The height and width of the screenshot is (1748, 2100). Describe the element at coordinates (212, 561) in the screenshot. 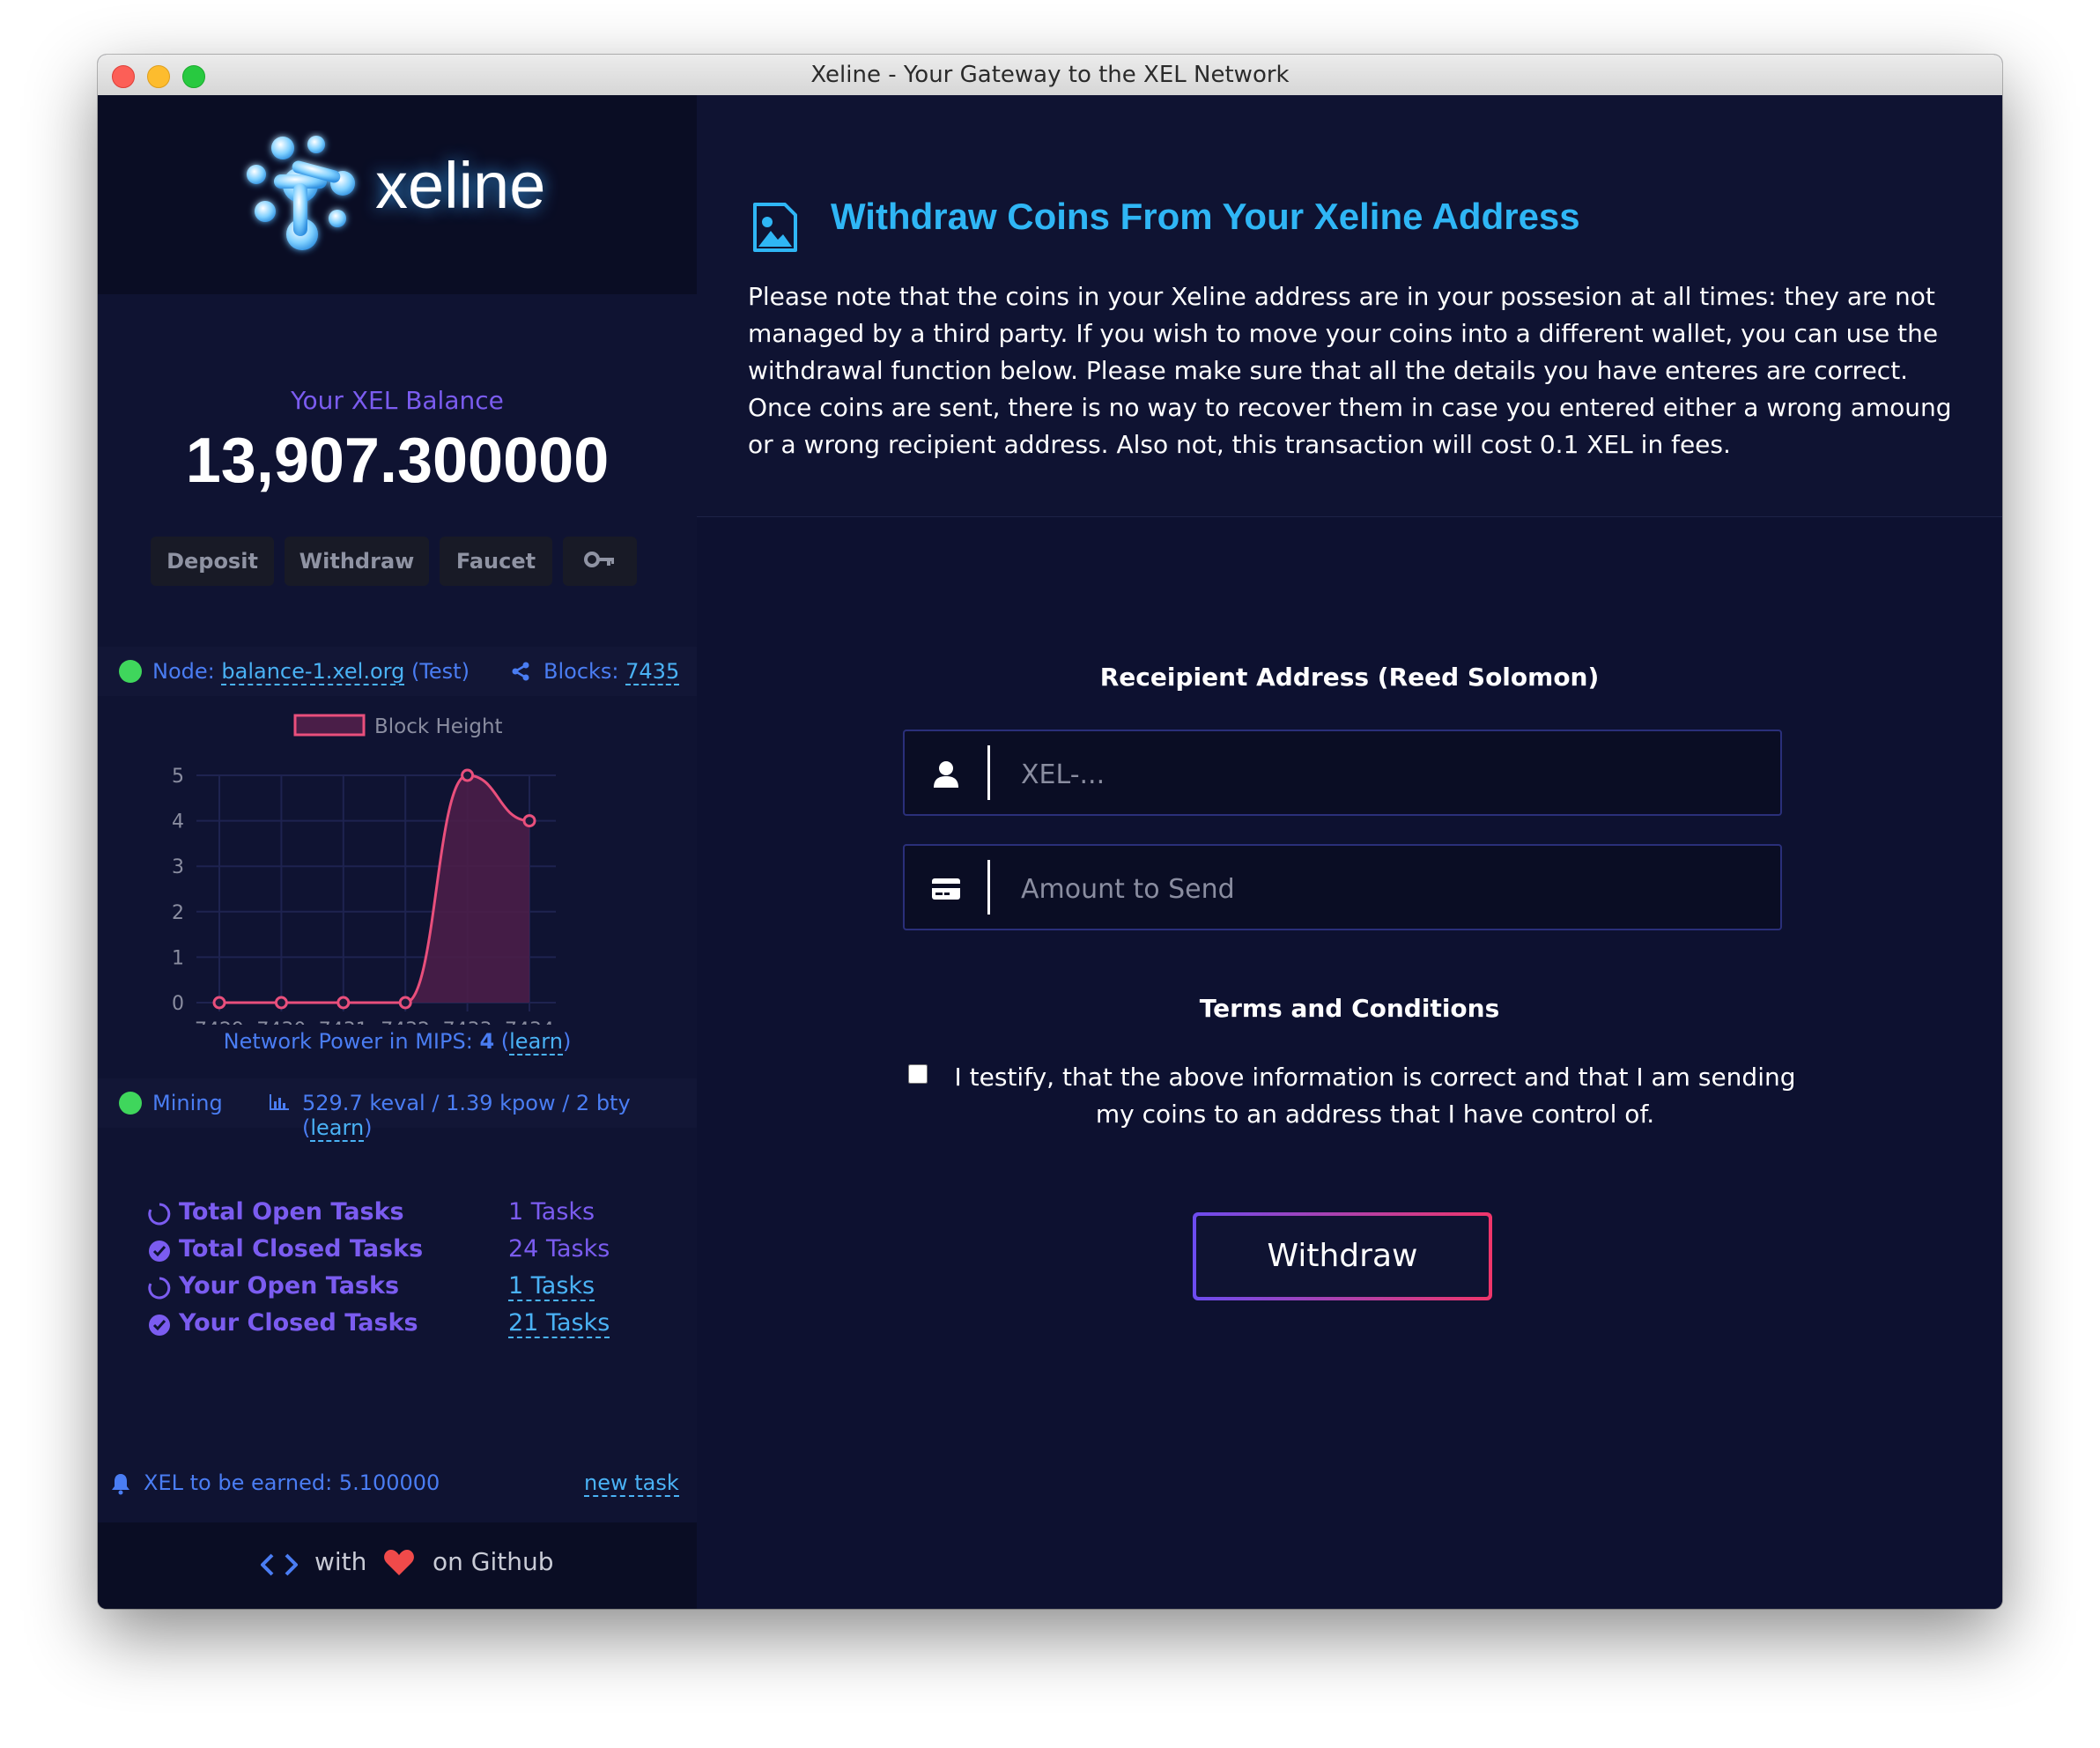

I see `deposit-button: Deposit` at that location.